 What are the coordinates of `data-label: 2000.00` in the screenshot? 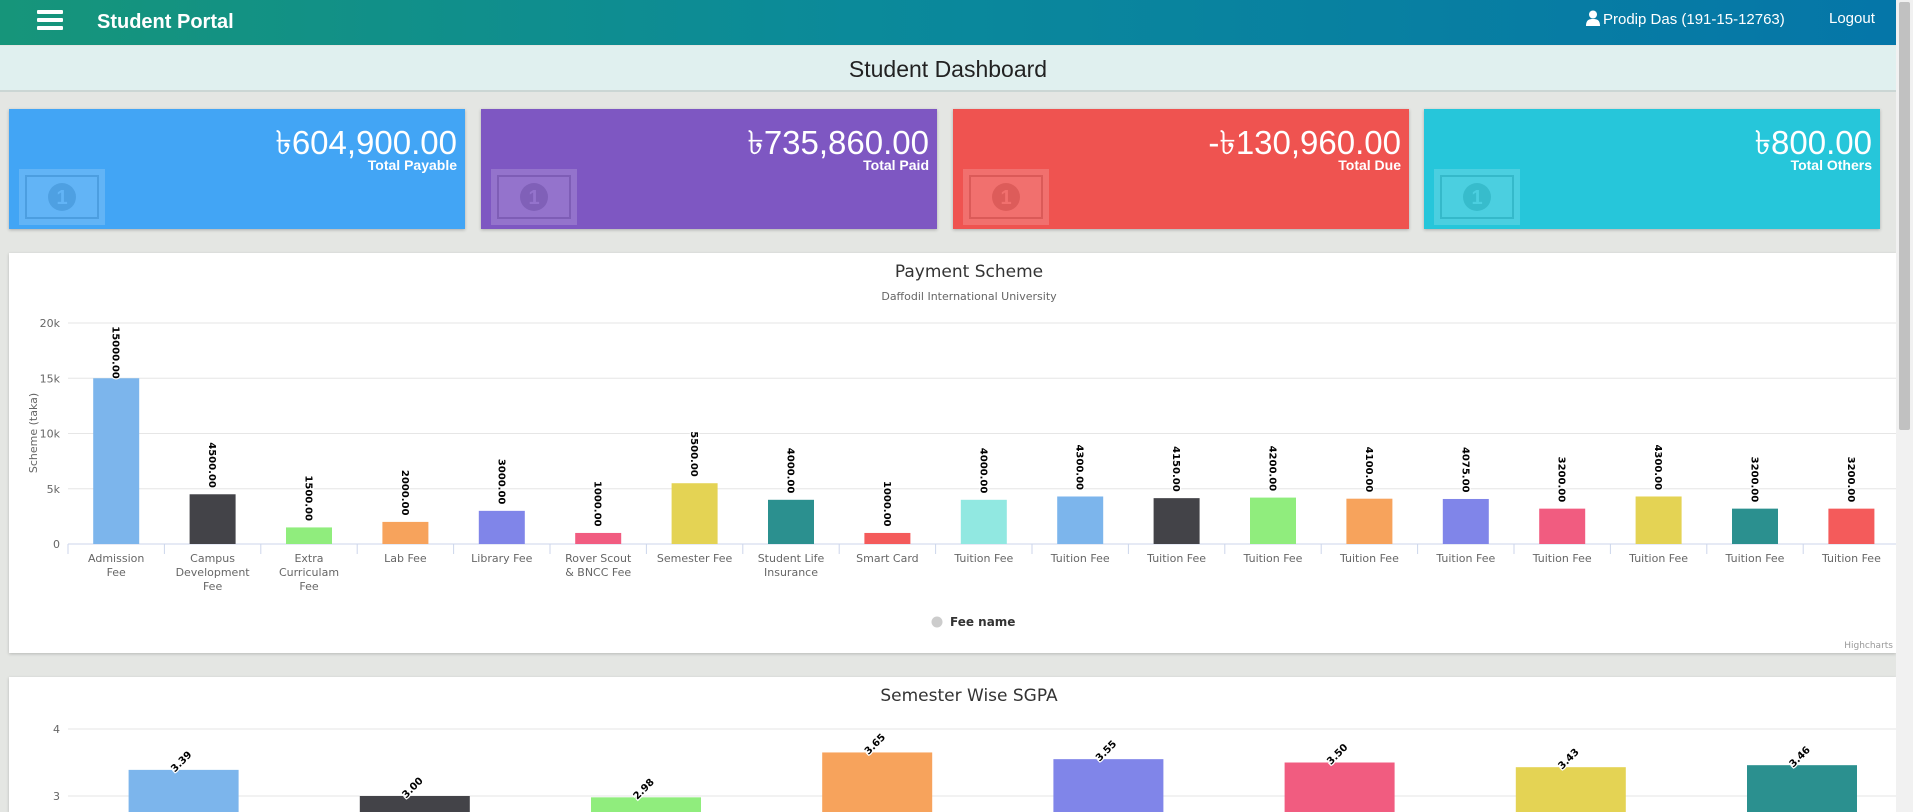 It's located at (404, 493).